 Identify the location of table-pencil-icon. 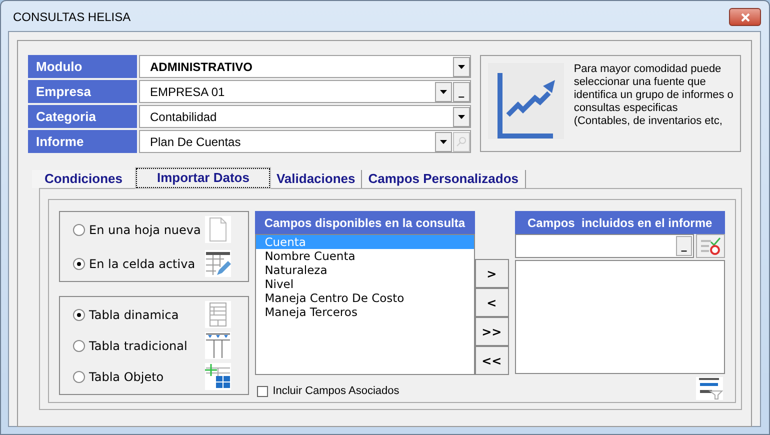
(217, 263).